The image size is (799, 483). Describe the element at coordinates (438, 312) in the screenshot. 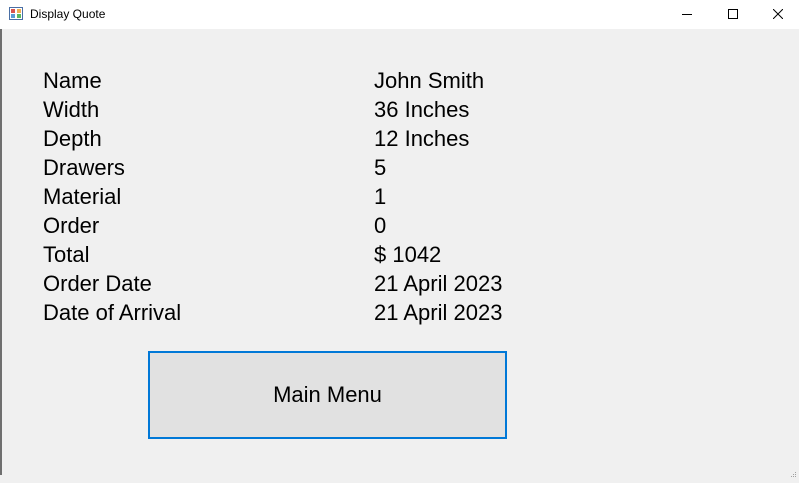

I see `date-of-arrival-value: 21 April 2023` at that location.